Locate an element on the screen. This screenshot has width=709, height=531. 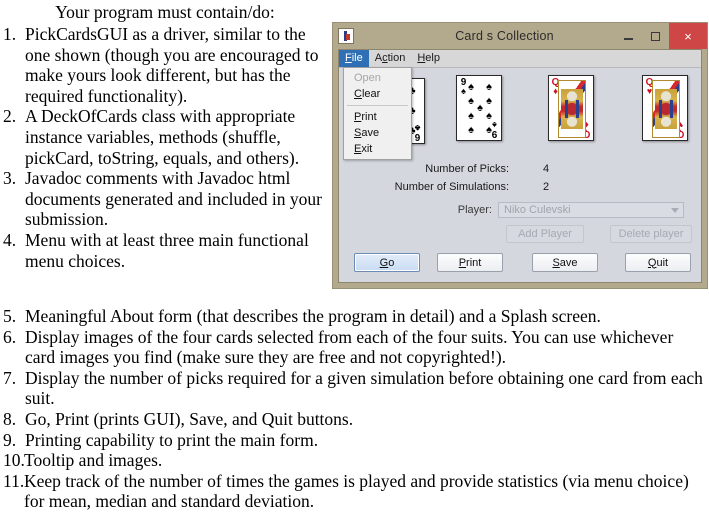
list-item: 10. Tooltip and images. is located at coordinates (353, 460).